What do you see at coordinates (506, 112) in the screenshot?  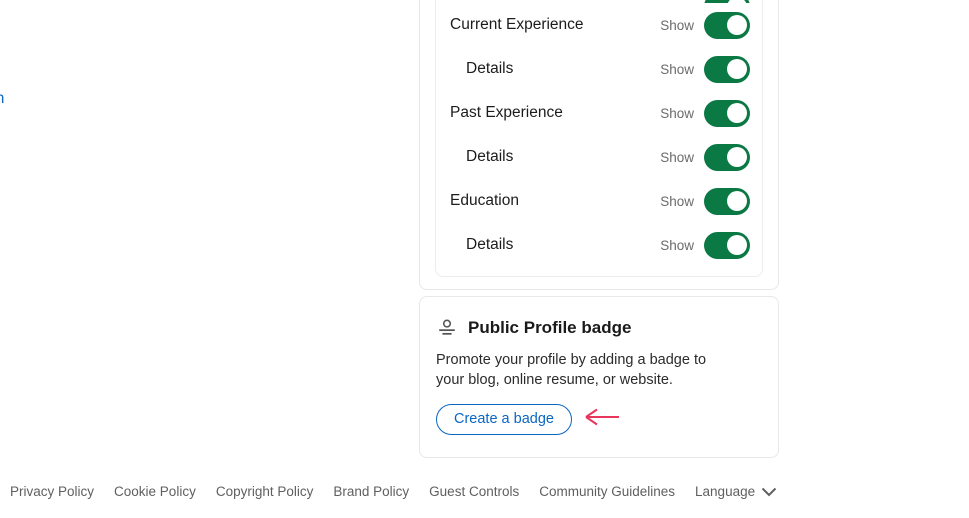 I see `visibility-row-label: Past Experience` at bounding box center [506, 112].